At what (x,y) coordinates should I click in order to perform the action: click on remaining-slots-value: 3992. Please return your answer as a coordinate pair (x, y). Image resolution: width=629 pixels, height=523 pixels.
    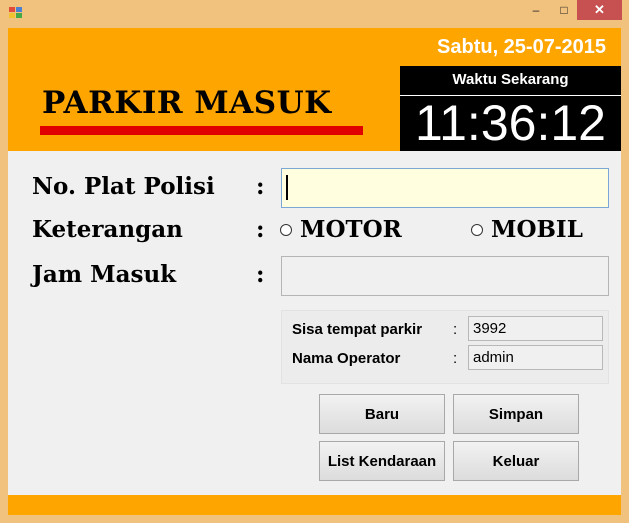
    Looking at the image, I should click on (535, 328).